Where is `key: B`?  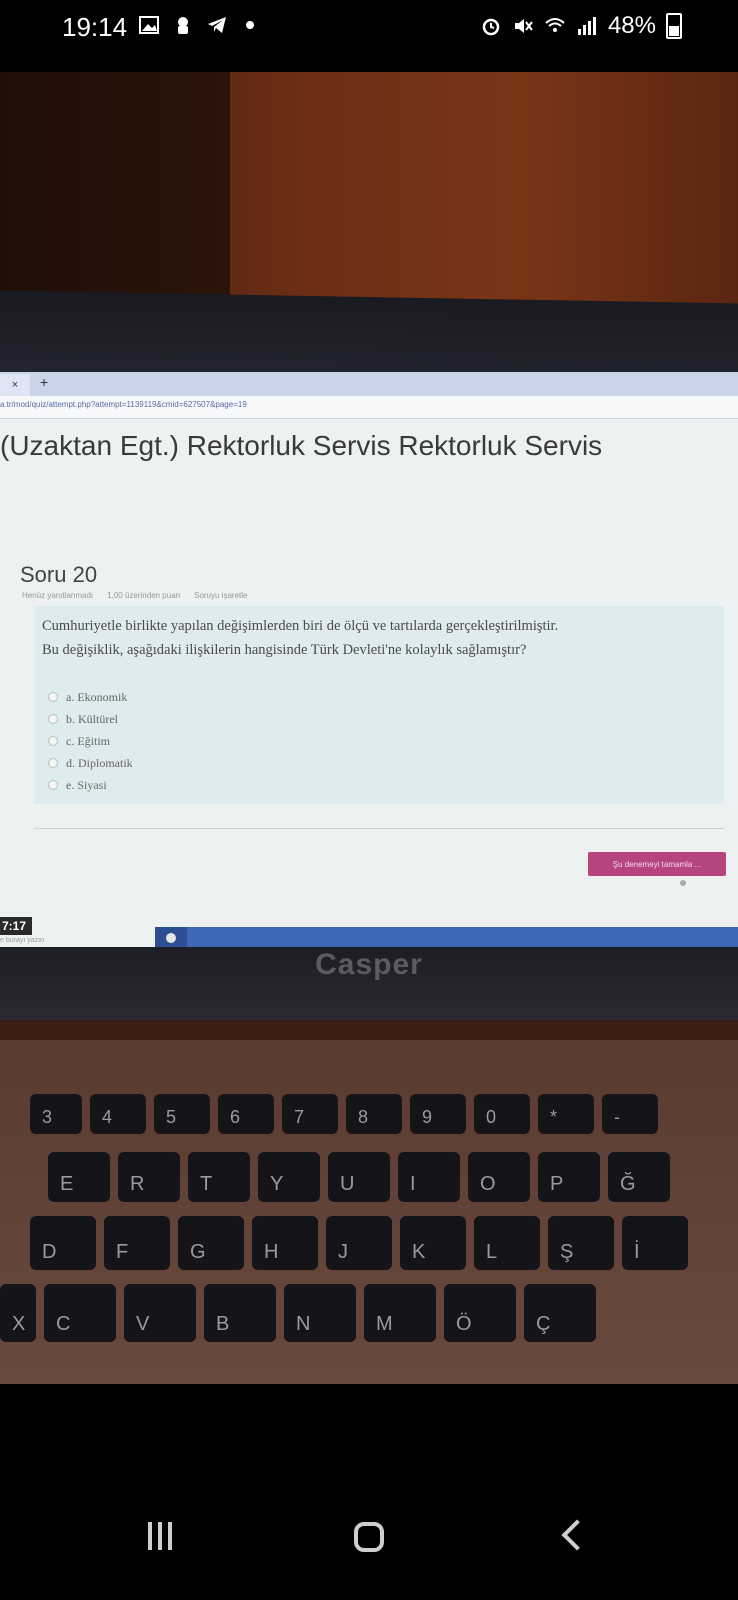 key: B is located at coordinates (240, 1313).